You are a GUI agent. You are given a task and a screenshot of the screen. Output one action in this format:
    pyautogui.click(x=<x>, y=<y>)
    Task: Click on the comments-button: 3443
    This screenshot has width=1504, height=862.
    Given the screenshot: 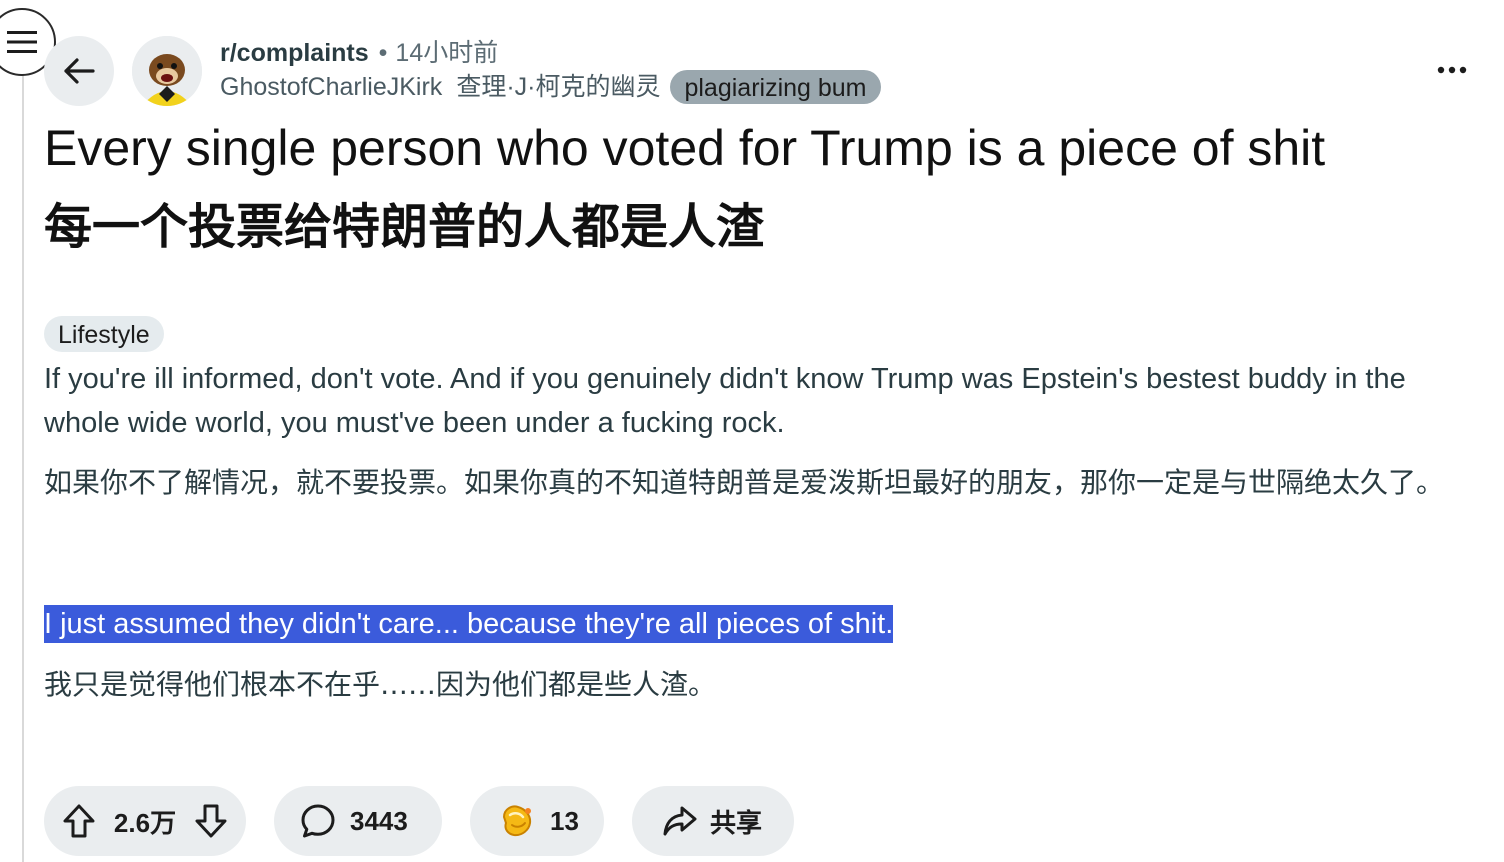 What is the action you would take?
    pyautogui.click(x=358, y=821)
    